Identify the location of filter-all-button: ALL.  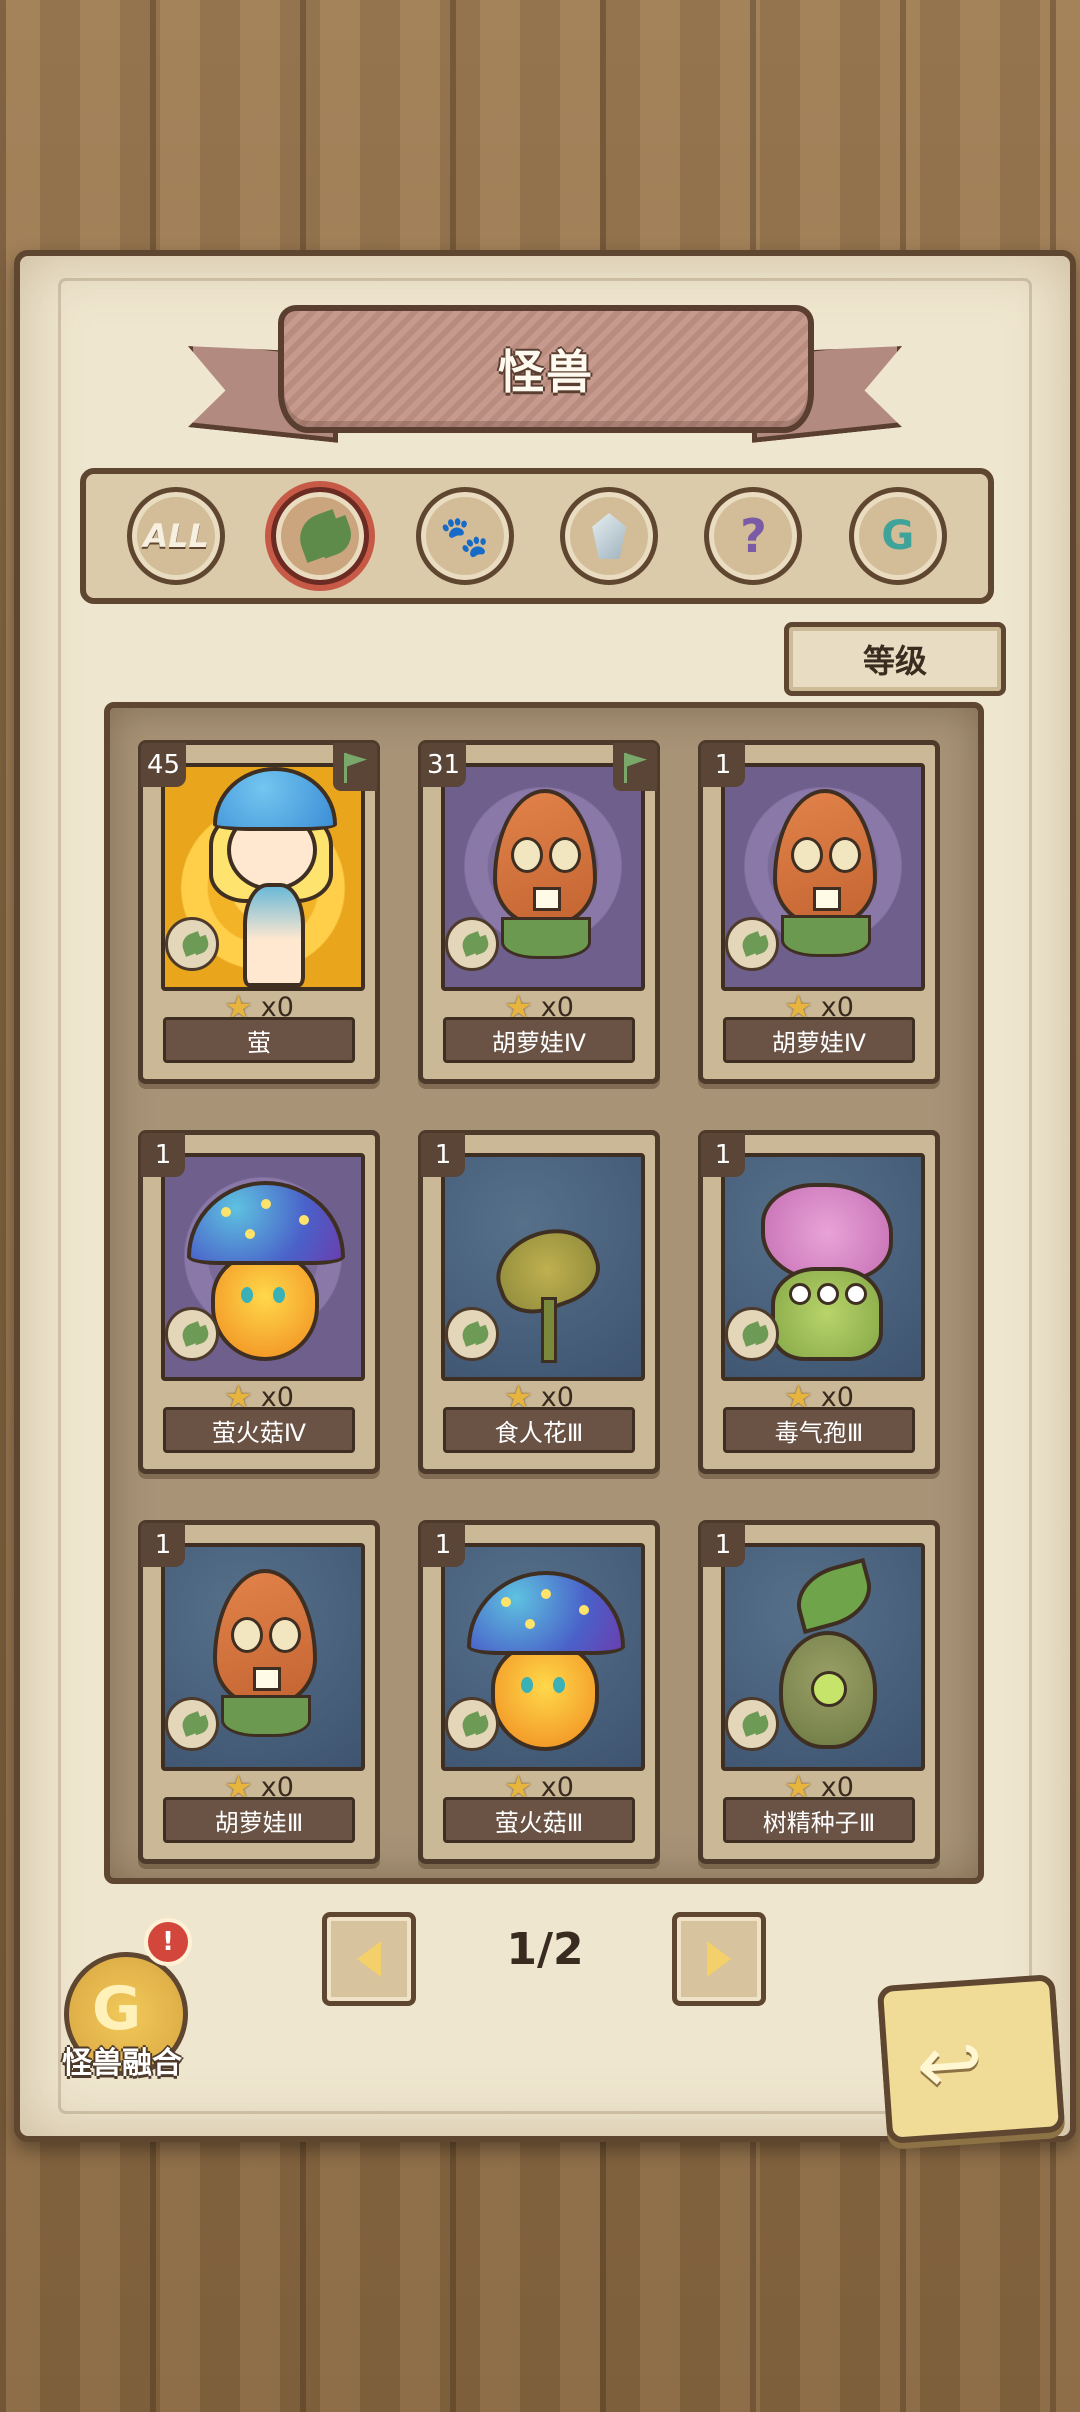
(176, 536).